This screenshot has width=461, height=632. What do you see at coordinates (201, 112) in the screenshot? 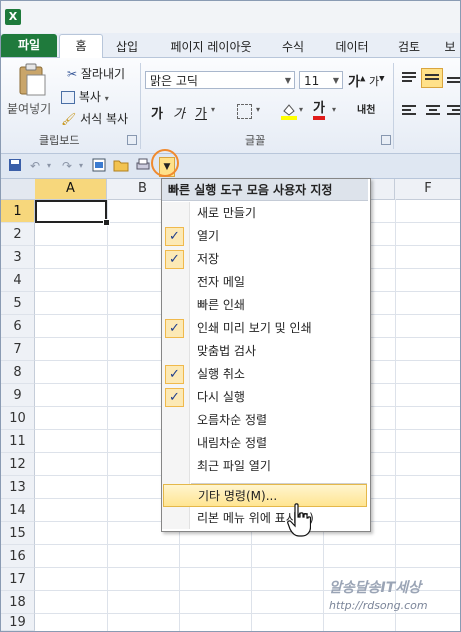
I see `underline-button: 가` at bounding box center [201, 112].